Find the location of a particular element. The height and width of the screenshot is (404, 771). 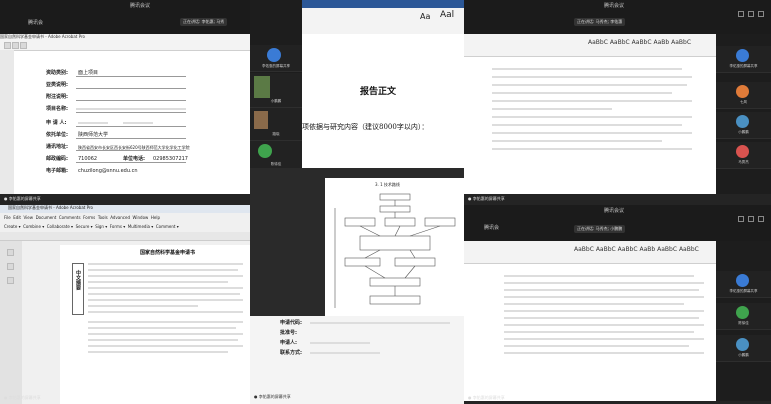

attachment-icon is located at coordinates (10, 280).